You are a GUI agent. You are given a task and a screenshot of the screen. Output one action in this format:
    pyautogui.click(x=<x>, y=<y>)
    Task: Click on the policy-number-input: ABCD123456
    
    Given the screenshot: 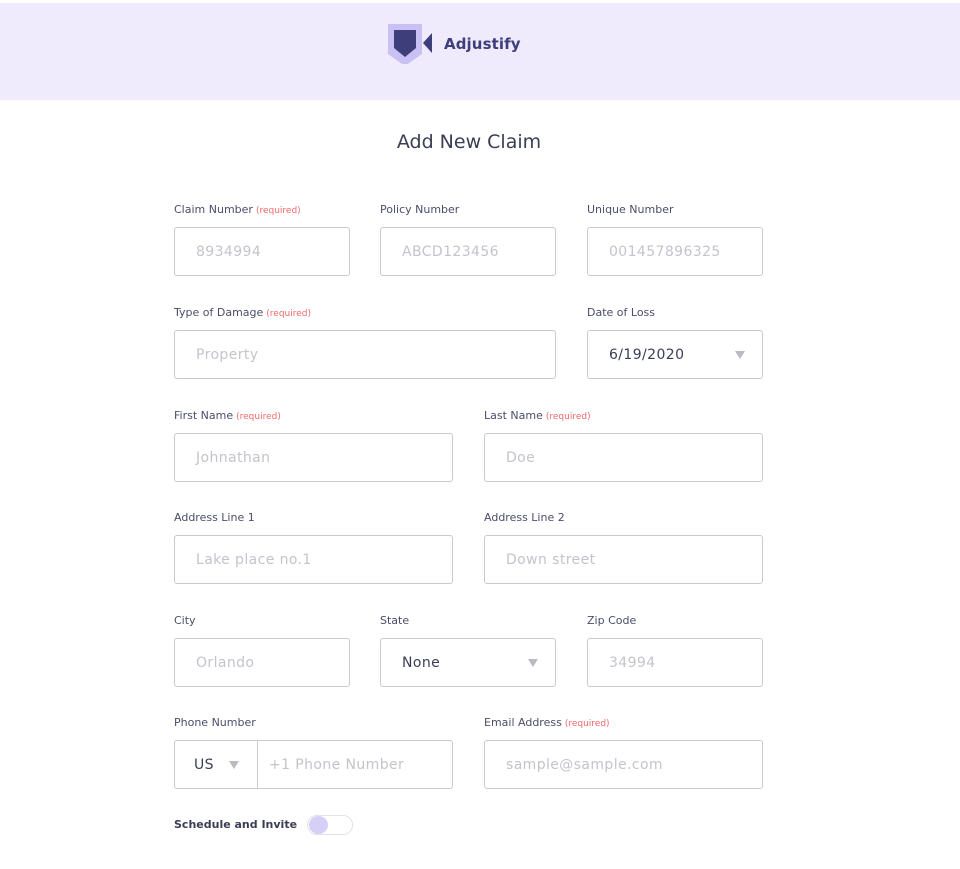 What is the action you would take?
    pyautogui.click(x=468, y=251)
    